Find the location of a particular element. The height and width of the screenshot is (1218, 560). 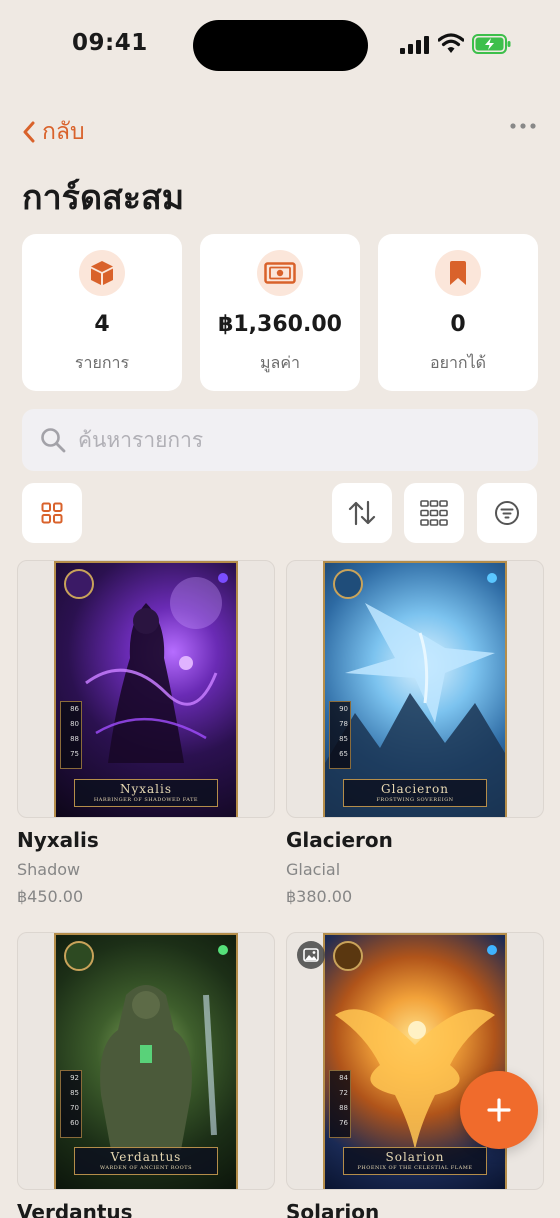

stat-label: อยากได้ is located at coordinates (458, 362).